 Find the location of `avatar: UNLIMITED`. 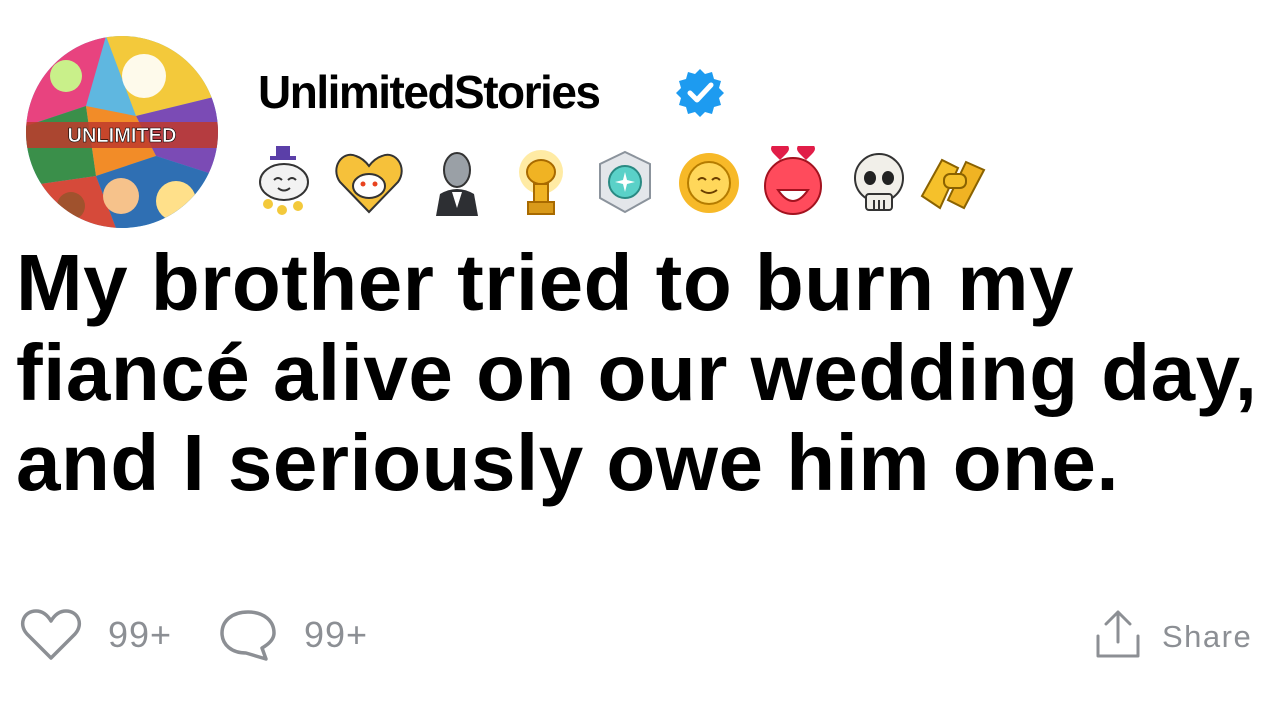

avatar: UNLIMITED is located at coordinates (122, 132).